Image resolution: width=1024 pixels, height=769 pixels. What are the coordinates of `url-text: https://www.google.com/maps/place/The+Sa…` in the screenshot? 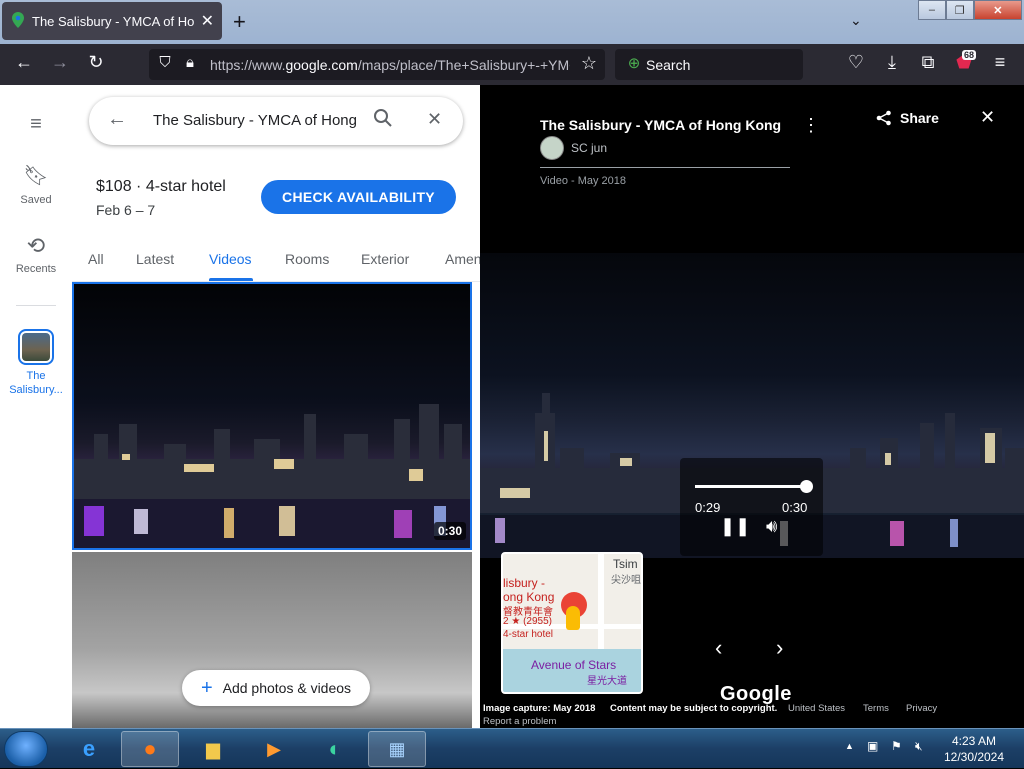 It's located at (390, 65).